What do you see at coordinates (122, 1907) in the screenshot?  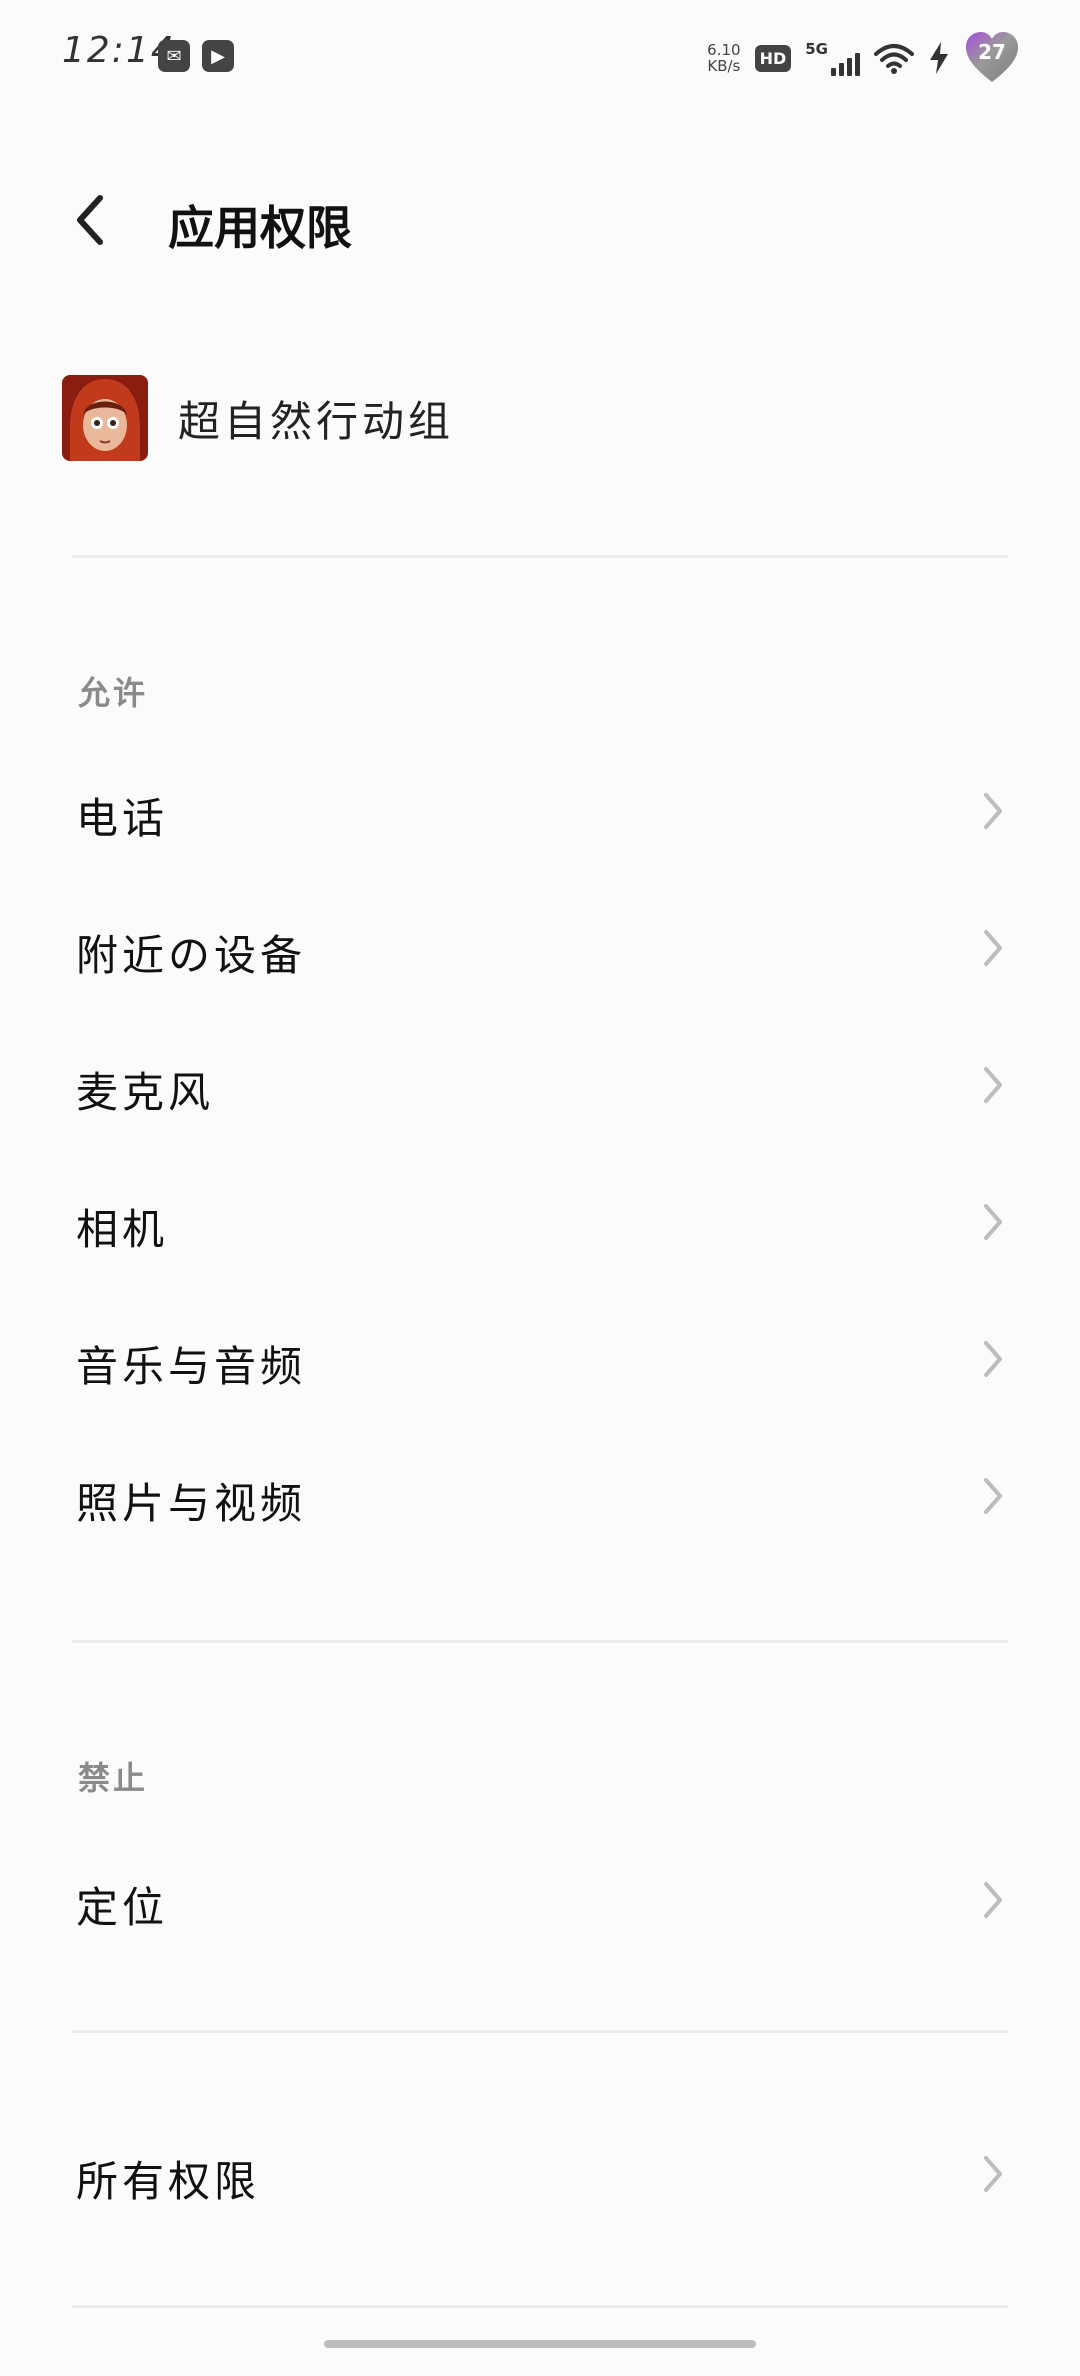 I see `permission-label: 定位` at bounding box center [122, 1907].